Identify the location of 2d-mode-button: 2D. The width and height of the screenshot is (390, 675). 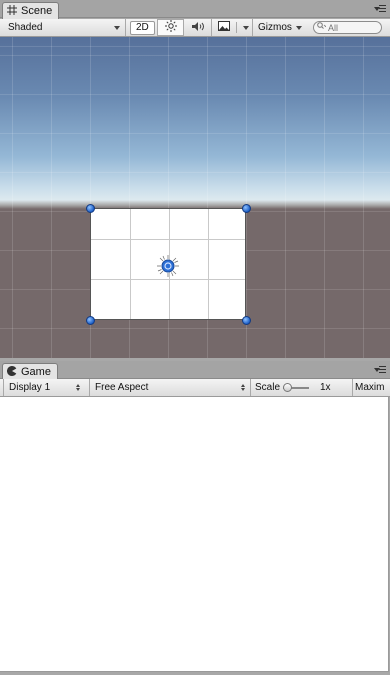
(142, 27).